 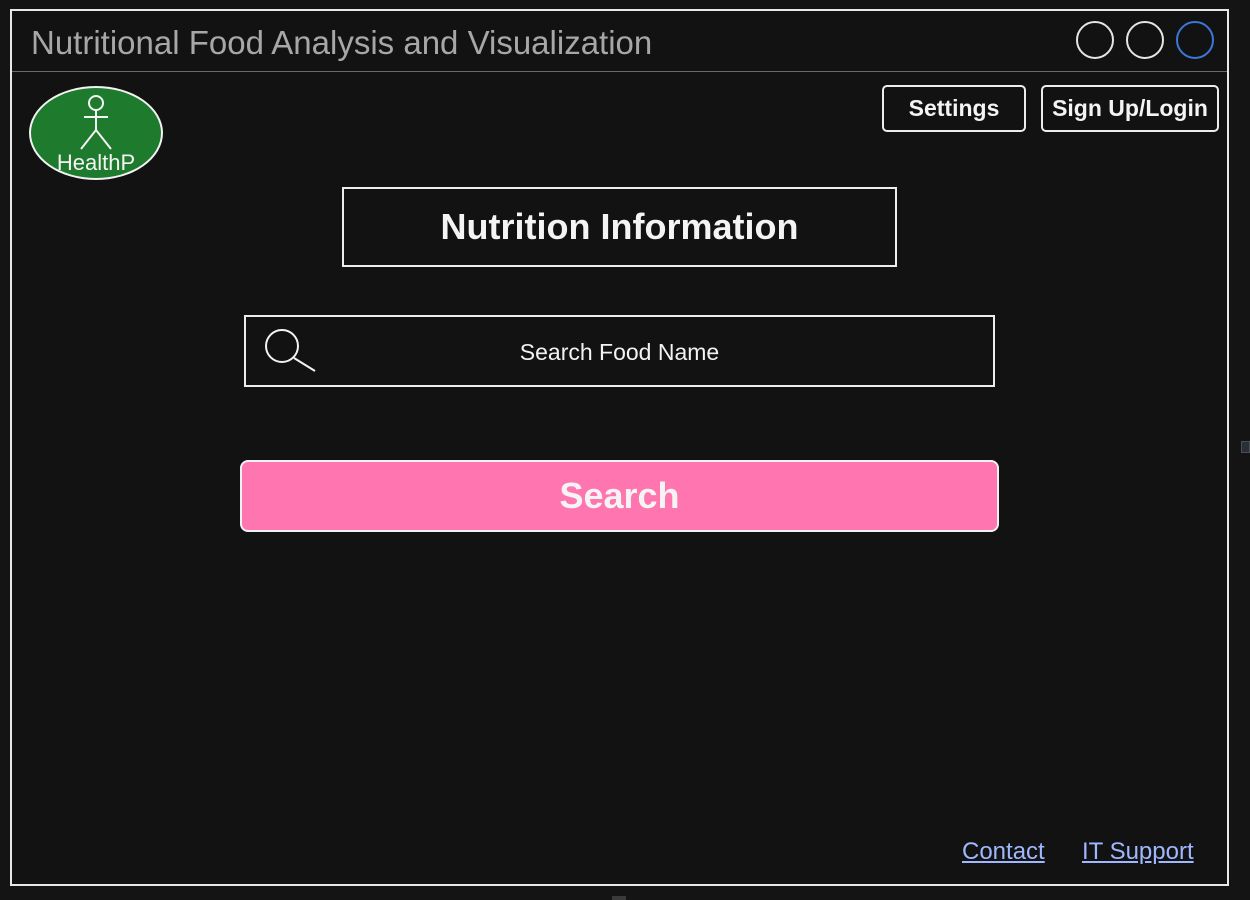 What do you see at coordinates (1245, 447) in the screenshot?
I see `resize-handle` at bounding box center [1245, 447].